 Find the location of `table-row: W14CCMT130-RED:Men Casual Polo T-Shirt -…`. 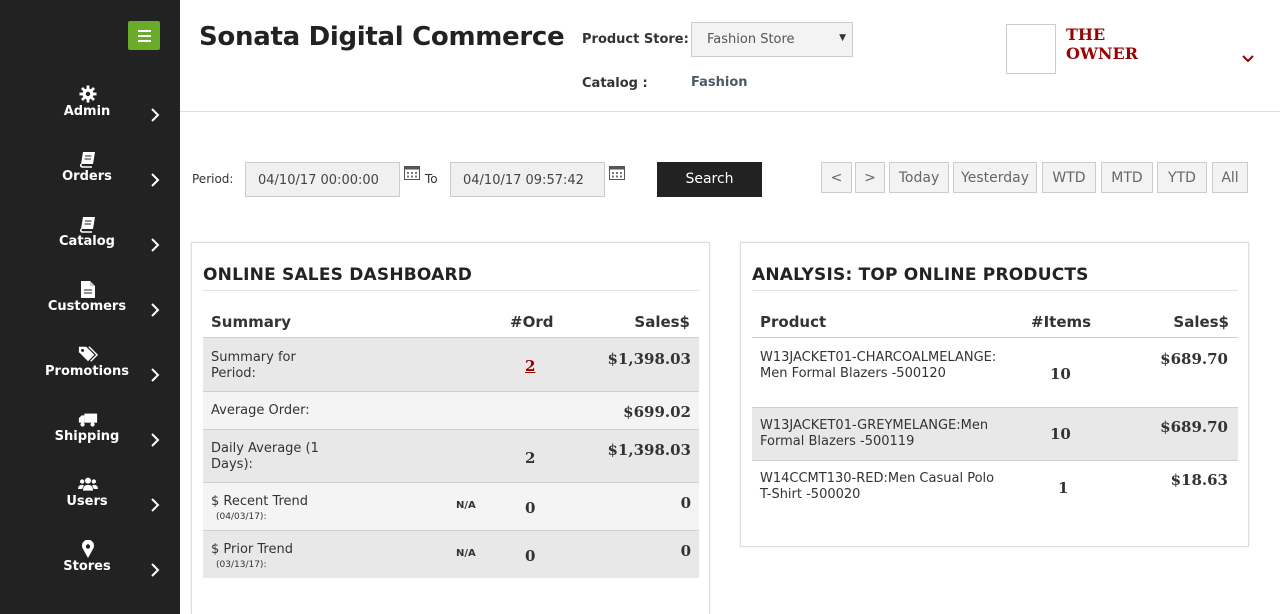

table-row: W14CCMT130-RED:Men Casual Polo T-Shirt -… is located at coordinates (995, 486).